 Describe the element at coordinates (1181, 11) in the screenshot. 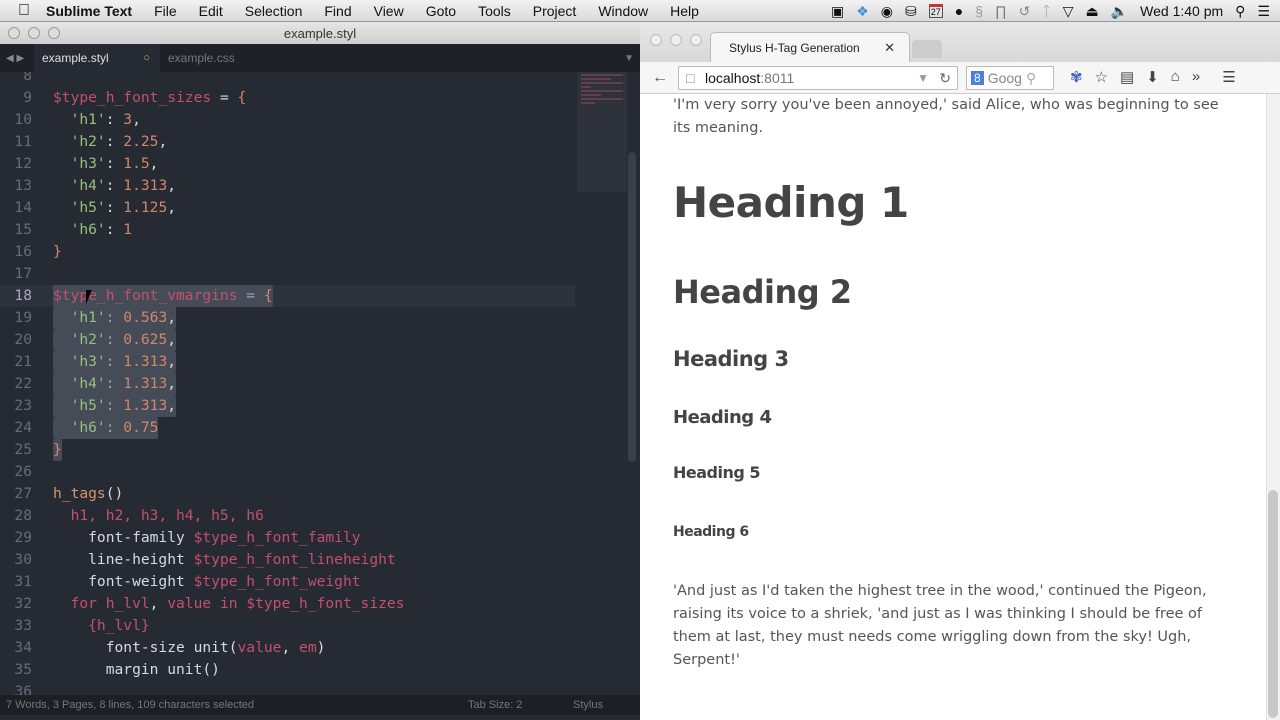

I see `clock: Wed 1:40 pm` at that location.